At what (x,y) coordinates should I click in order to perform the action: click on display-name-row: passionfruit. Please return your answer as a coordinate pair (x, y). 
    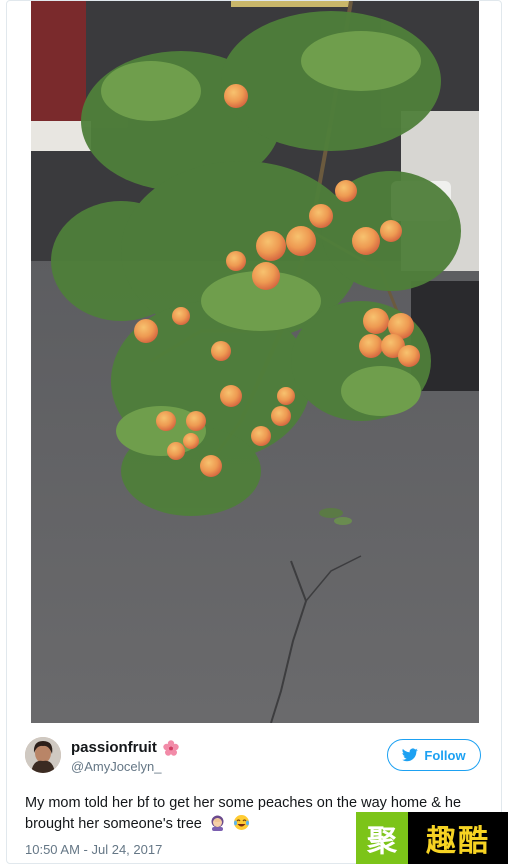
    Looking at the image, I should click on (125, 747).